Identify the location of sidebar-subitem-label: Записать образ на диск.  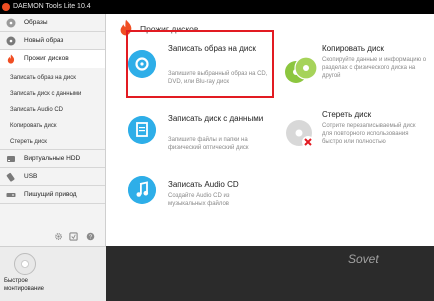
(43, 78).